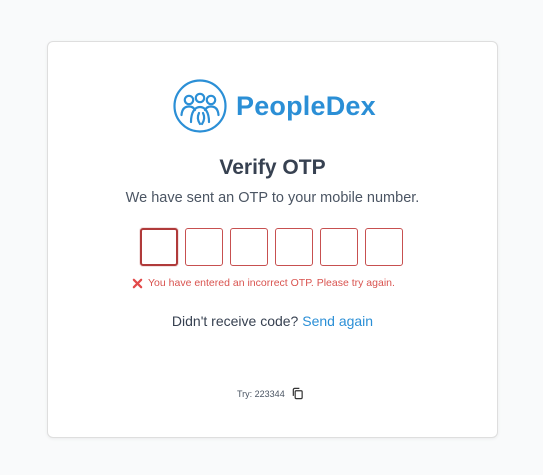 The height and width of the screenshot is (475, 543). I want to click on people-group-icon, so click(200, 106).